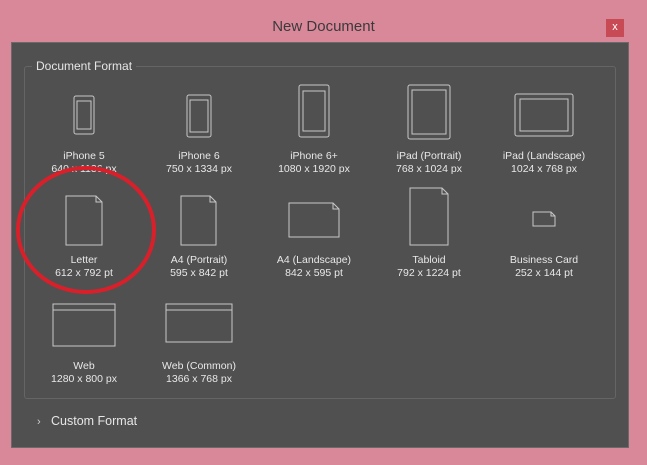 This screenshot has height=465, width=647. I want to click on custom-format-toggle: › Custom Format, so click(87, 421).